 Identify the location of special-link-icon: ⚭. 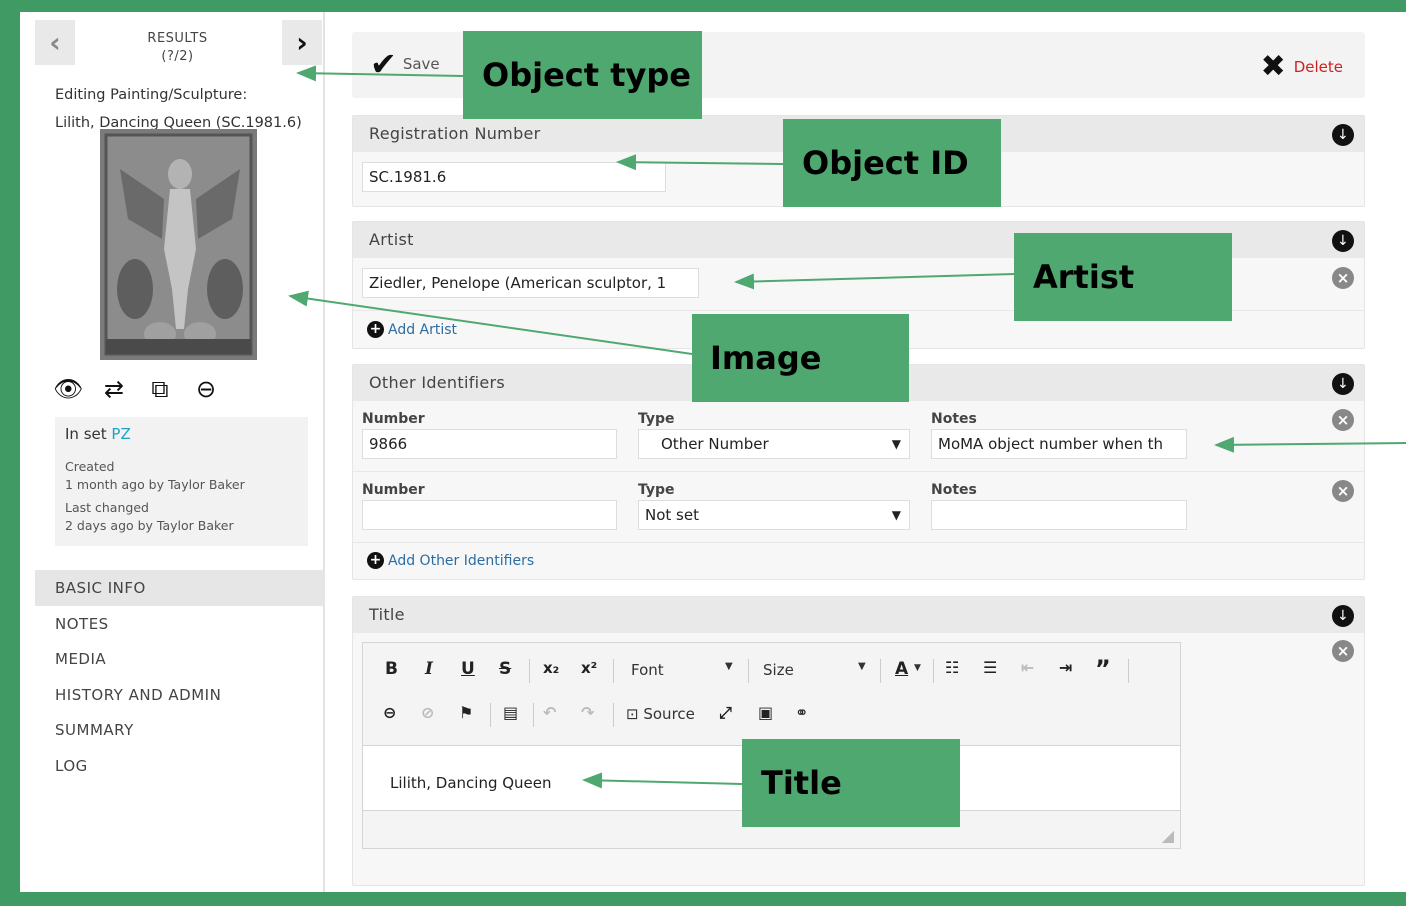
(801, 712).